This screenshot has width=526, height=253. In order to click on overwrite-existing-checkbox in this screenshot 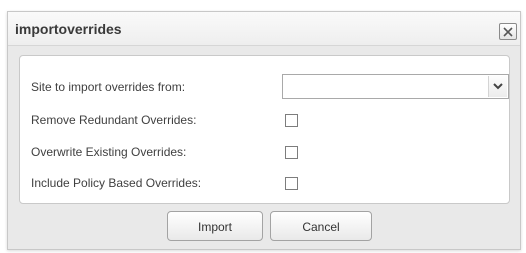, I will do `click(291, 152)`.